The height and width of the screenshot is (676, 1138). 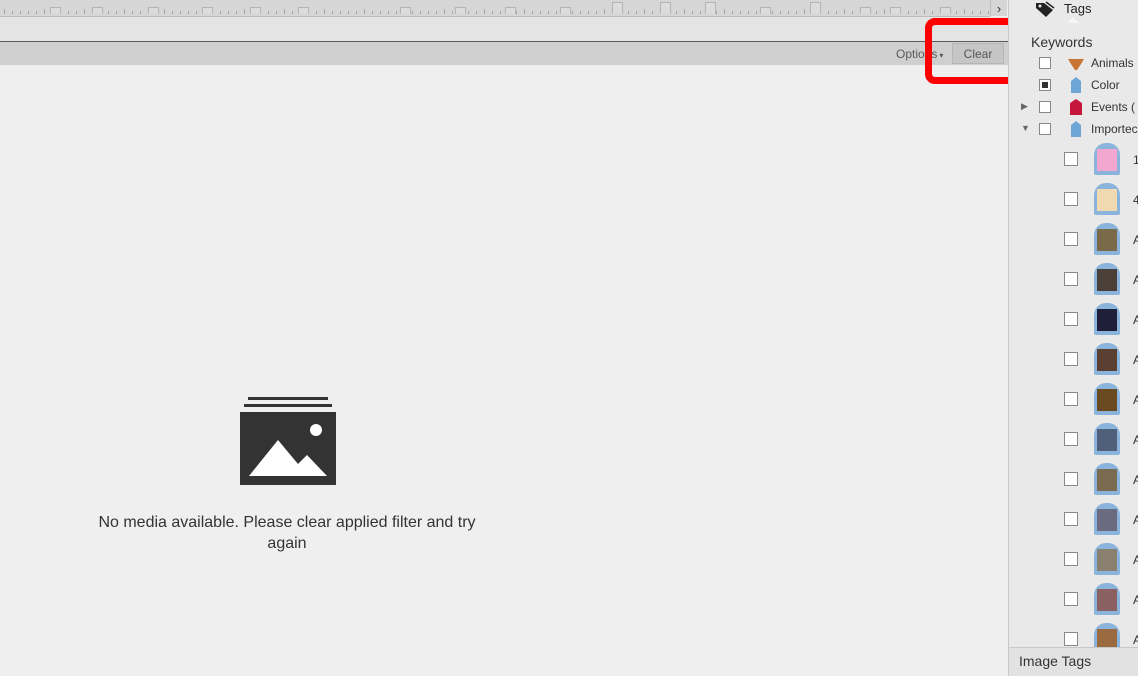 I want to click on keyword-category-row: Color, so click(x=1073, y=85).